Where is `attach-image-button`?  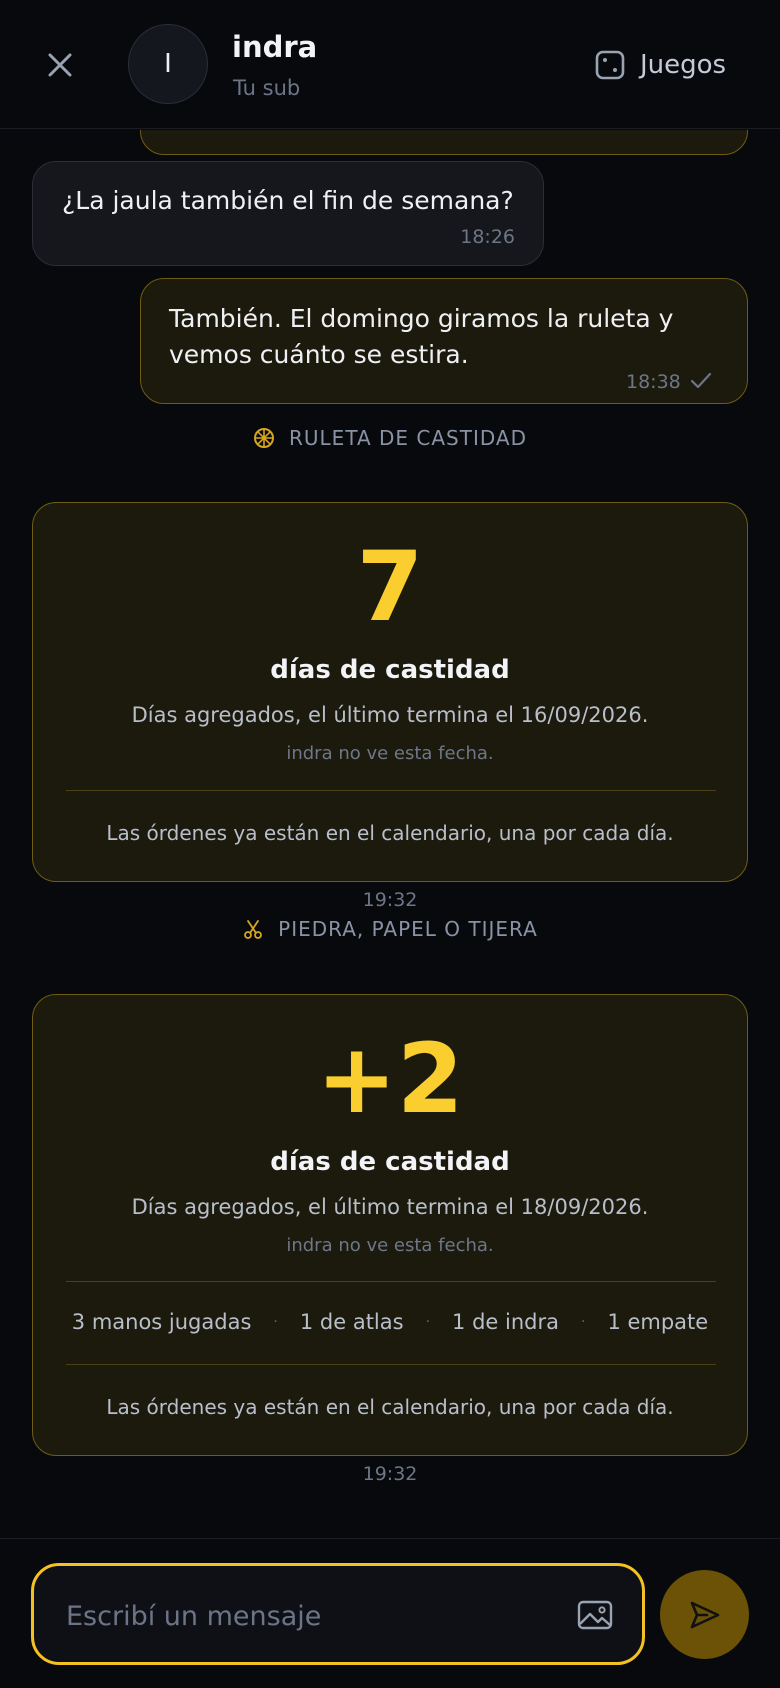 attach-image-button is located at coordinates (595, 1615).